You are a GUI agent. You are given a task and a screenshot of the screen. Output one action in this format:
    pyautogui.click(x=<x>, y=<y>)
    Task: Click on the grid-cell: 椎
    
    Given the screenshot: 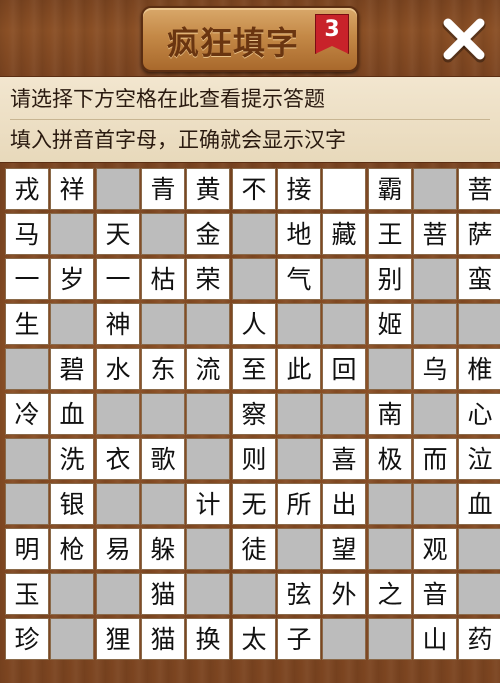 What is the action you would take?
    pyautogui.click(x=479, y=369)
    